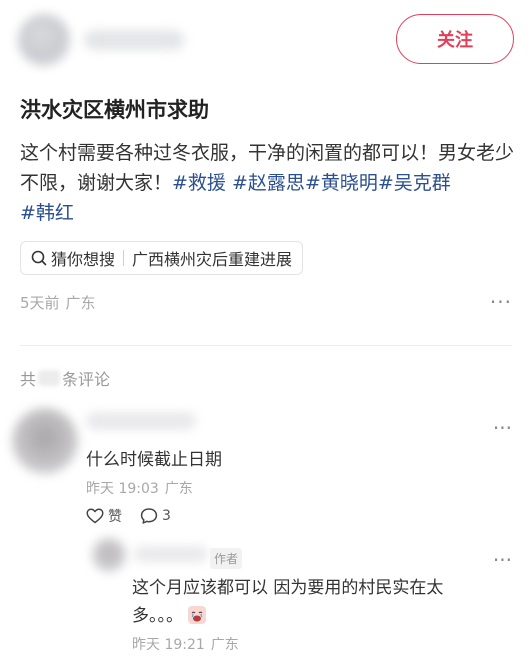 The image size is (532, 656). Describe the element at coordinates (83, 259) in the screenshot. I see `search-chip-prefix: 猜你想搜` at that location.